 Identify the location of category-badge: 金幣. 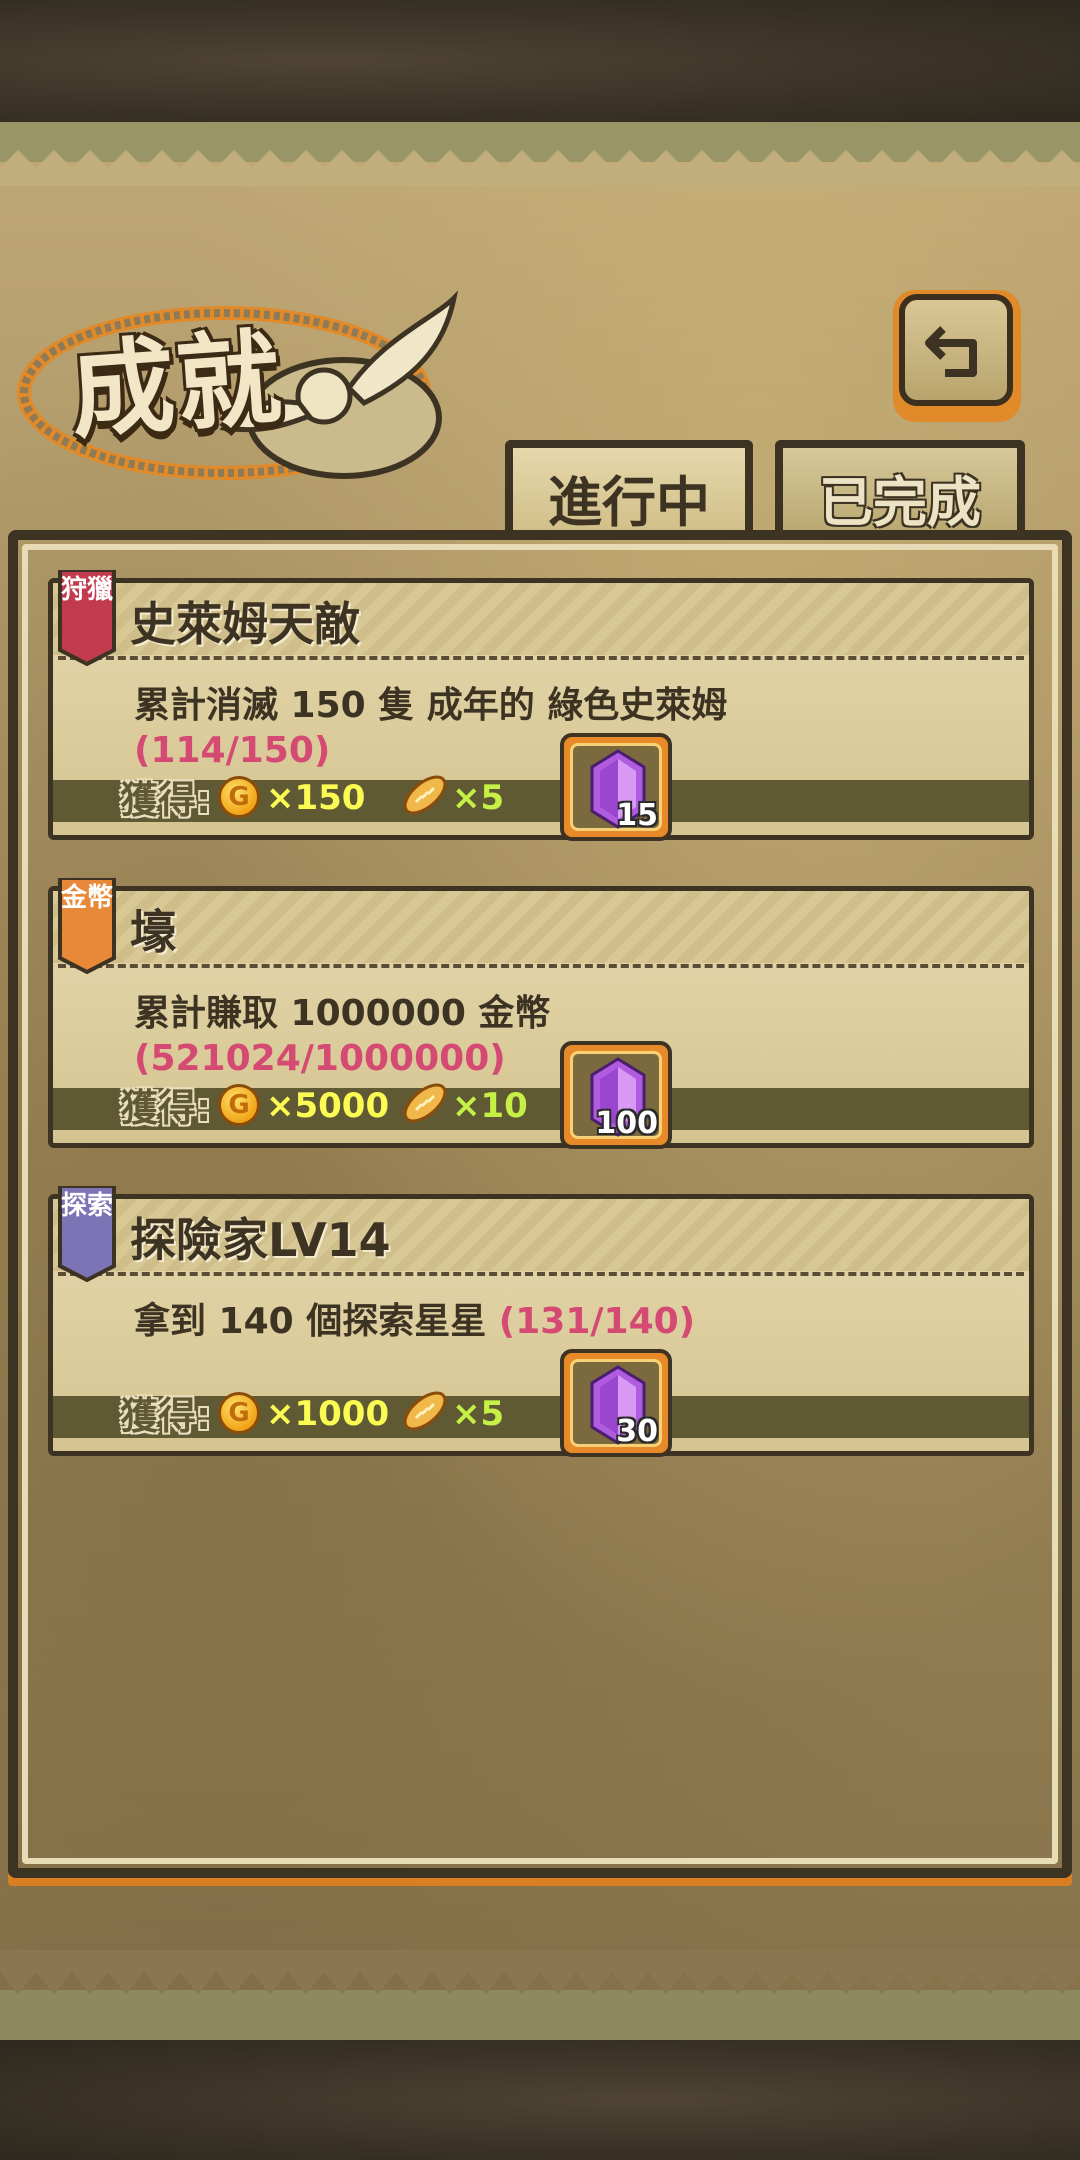
(86, 898).